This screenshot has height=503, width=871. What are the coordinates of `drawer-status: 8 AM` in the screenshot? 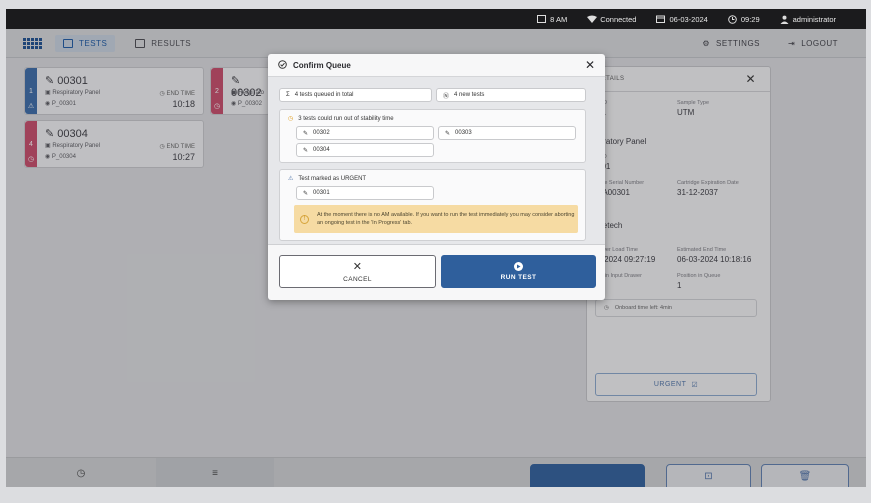 It's located at (552, 19).